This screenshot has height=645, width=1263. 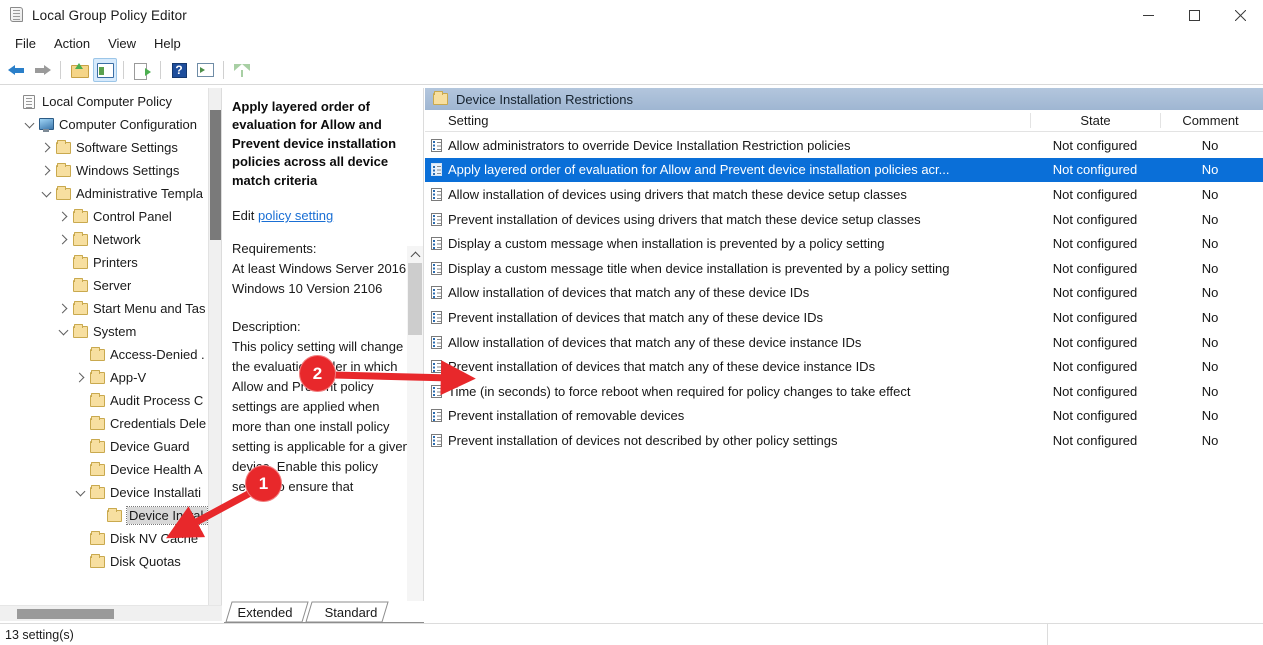 I want to click on tree-item-label: Administrative Templa, so click(x=139, y=193).